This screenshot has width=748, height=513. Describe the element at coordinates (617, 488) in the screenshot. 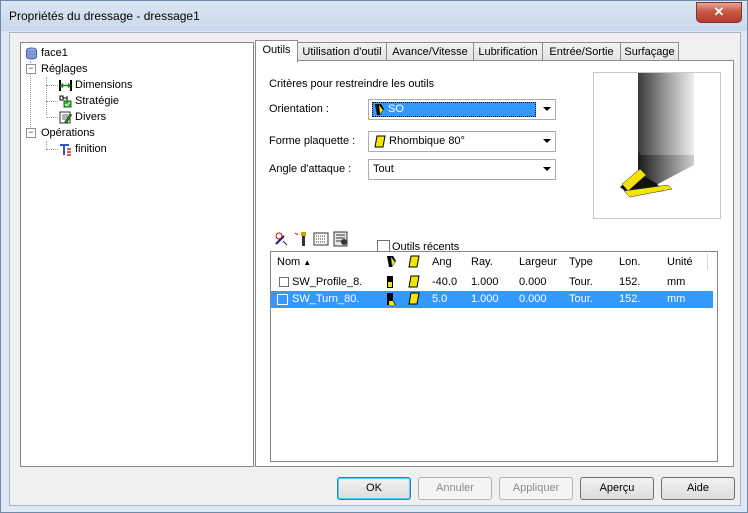

I see `preview-button: Aperçu` at that location.